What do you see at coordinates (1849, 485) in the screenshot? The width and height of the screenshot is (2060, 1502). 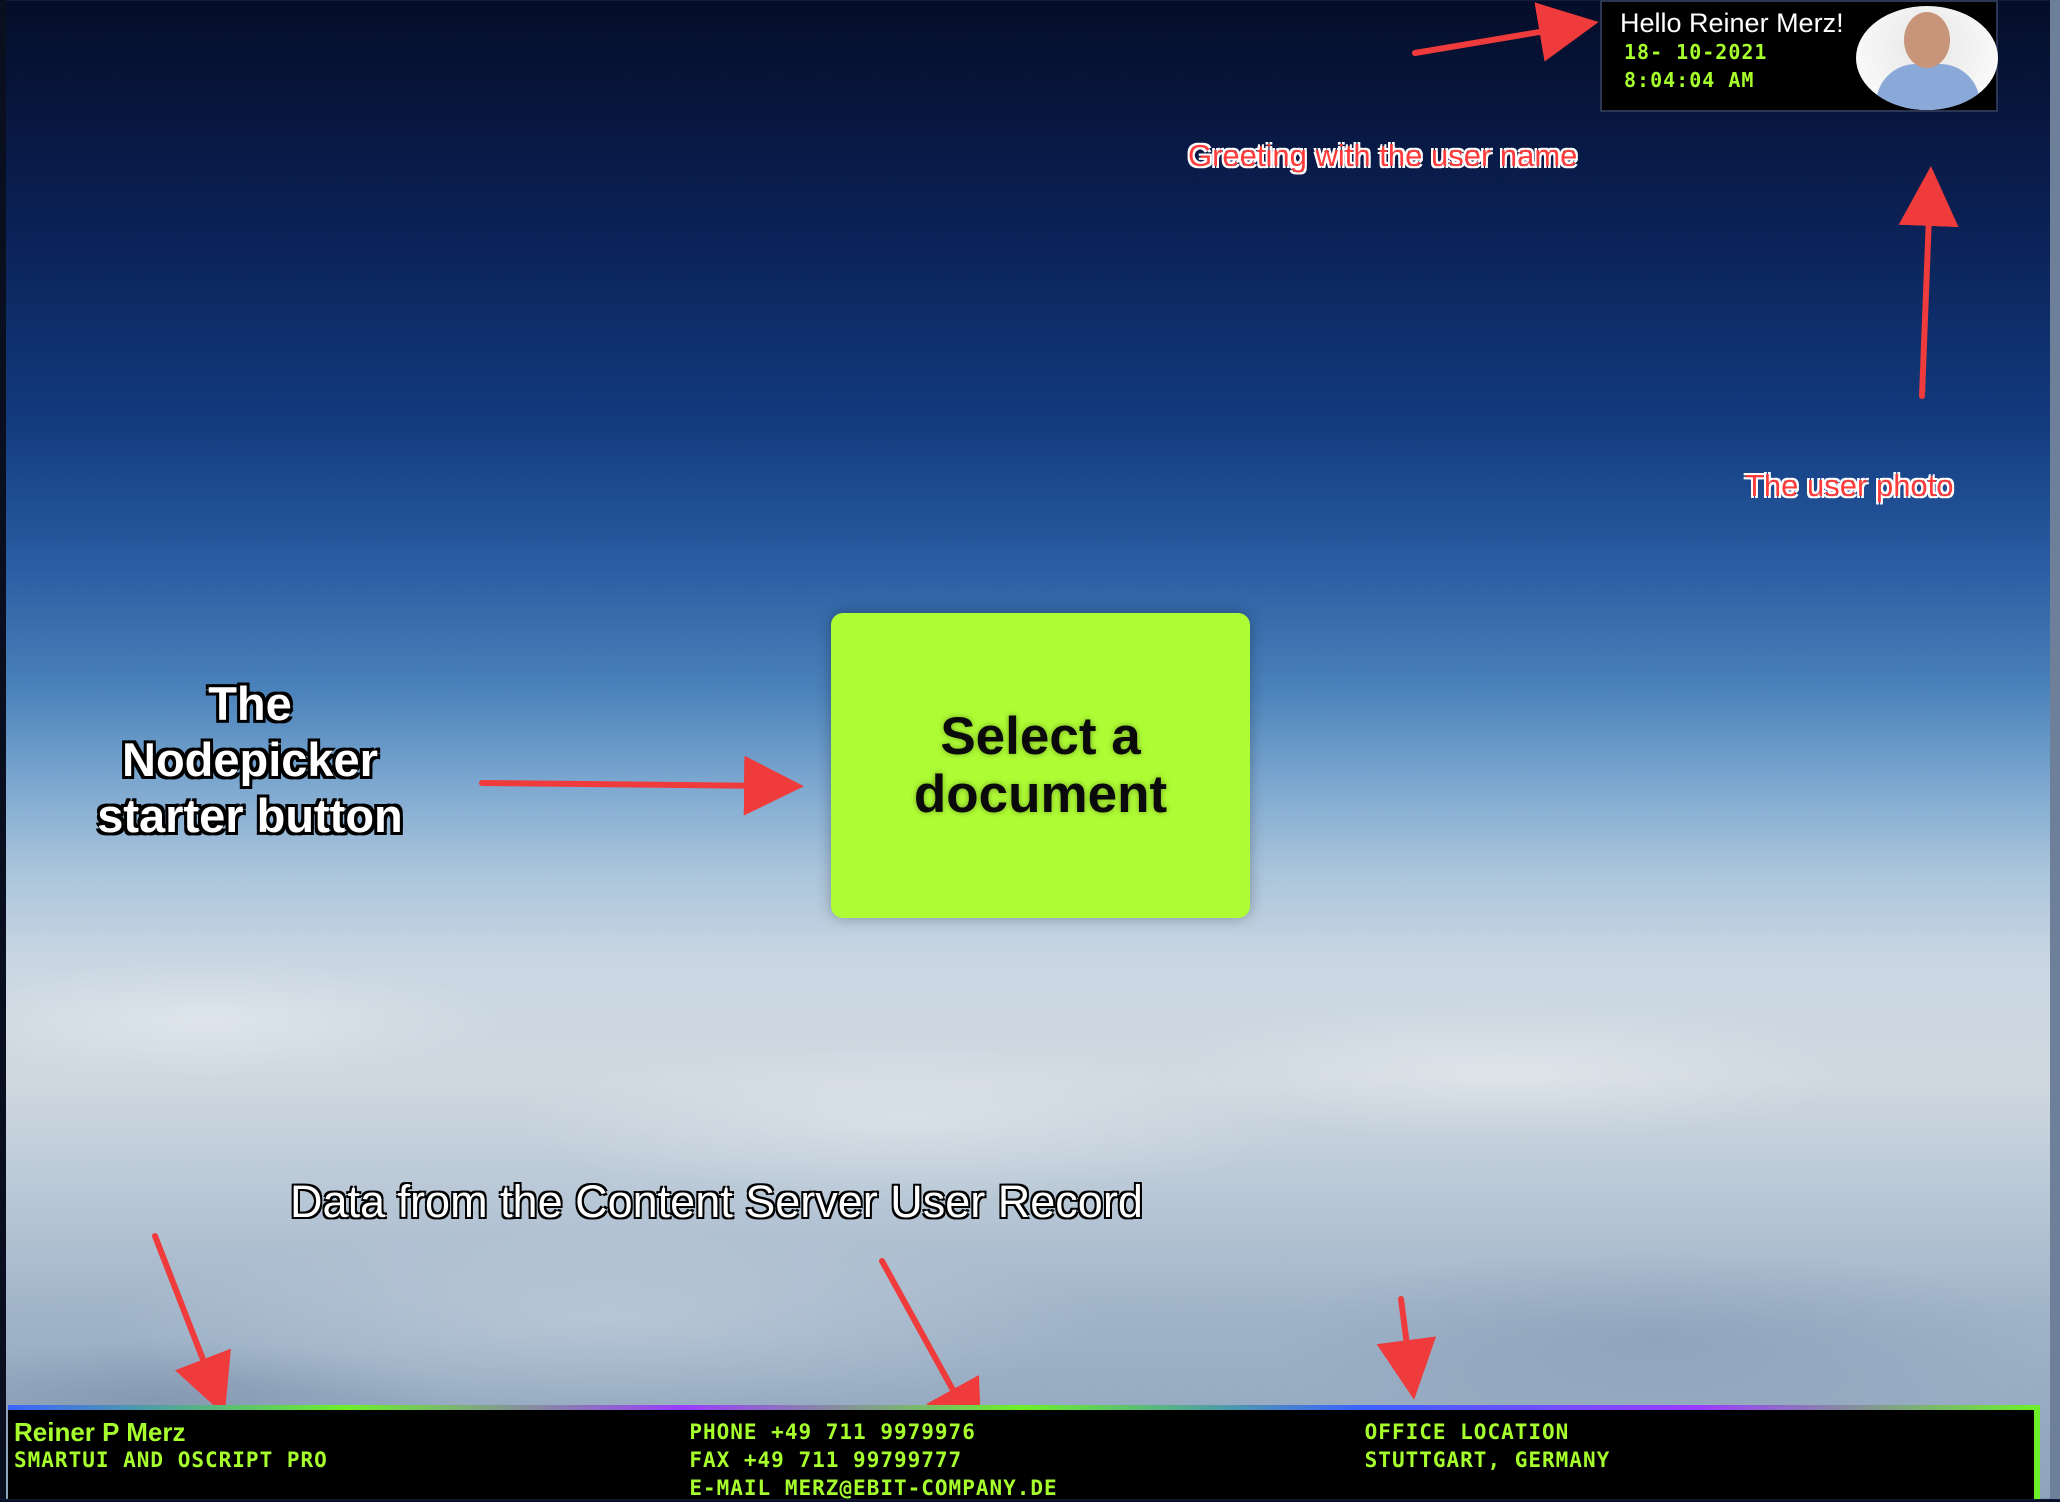 I see `photo-annotation: The user photo` at bounding box center [1849, 485].